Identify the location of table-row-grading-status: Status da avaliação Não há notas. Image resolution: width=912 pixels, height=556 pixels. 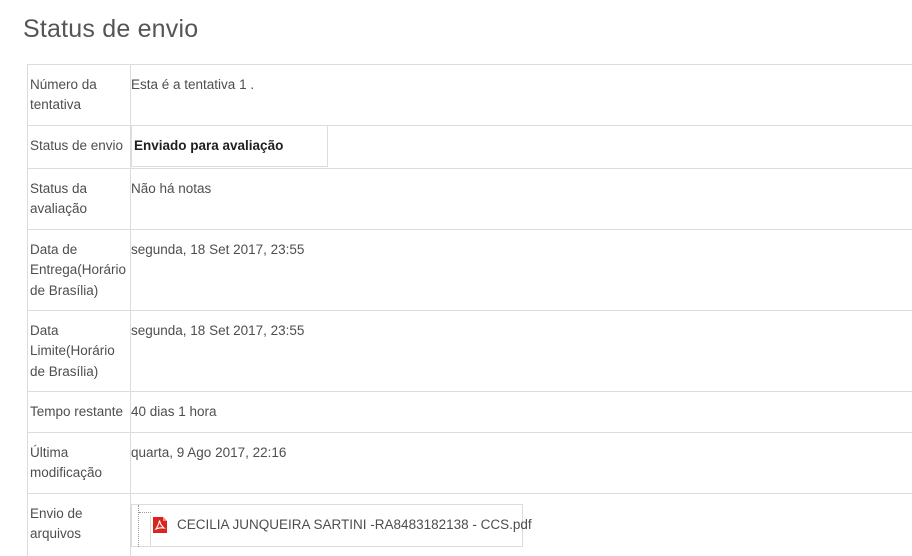
(469, 199).